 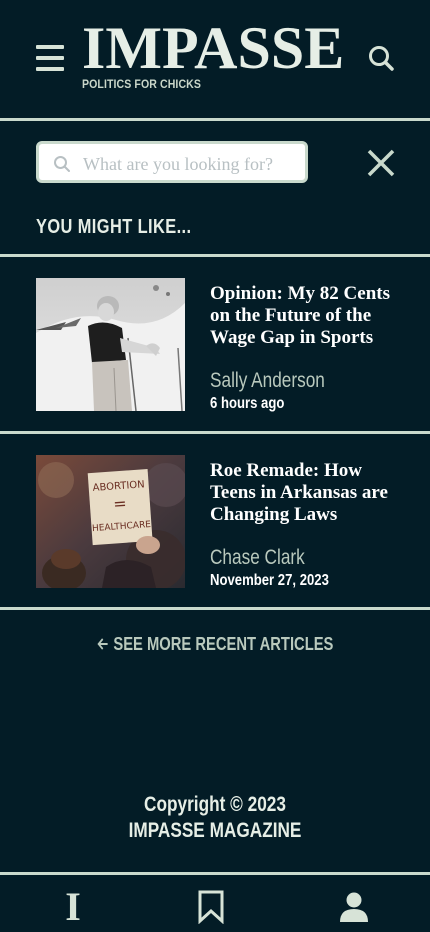 What do you see at coordinates (50, 58) in the screenshot?
I see `hamburger-menu-icon` at bounding box center [50, 58].